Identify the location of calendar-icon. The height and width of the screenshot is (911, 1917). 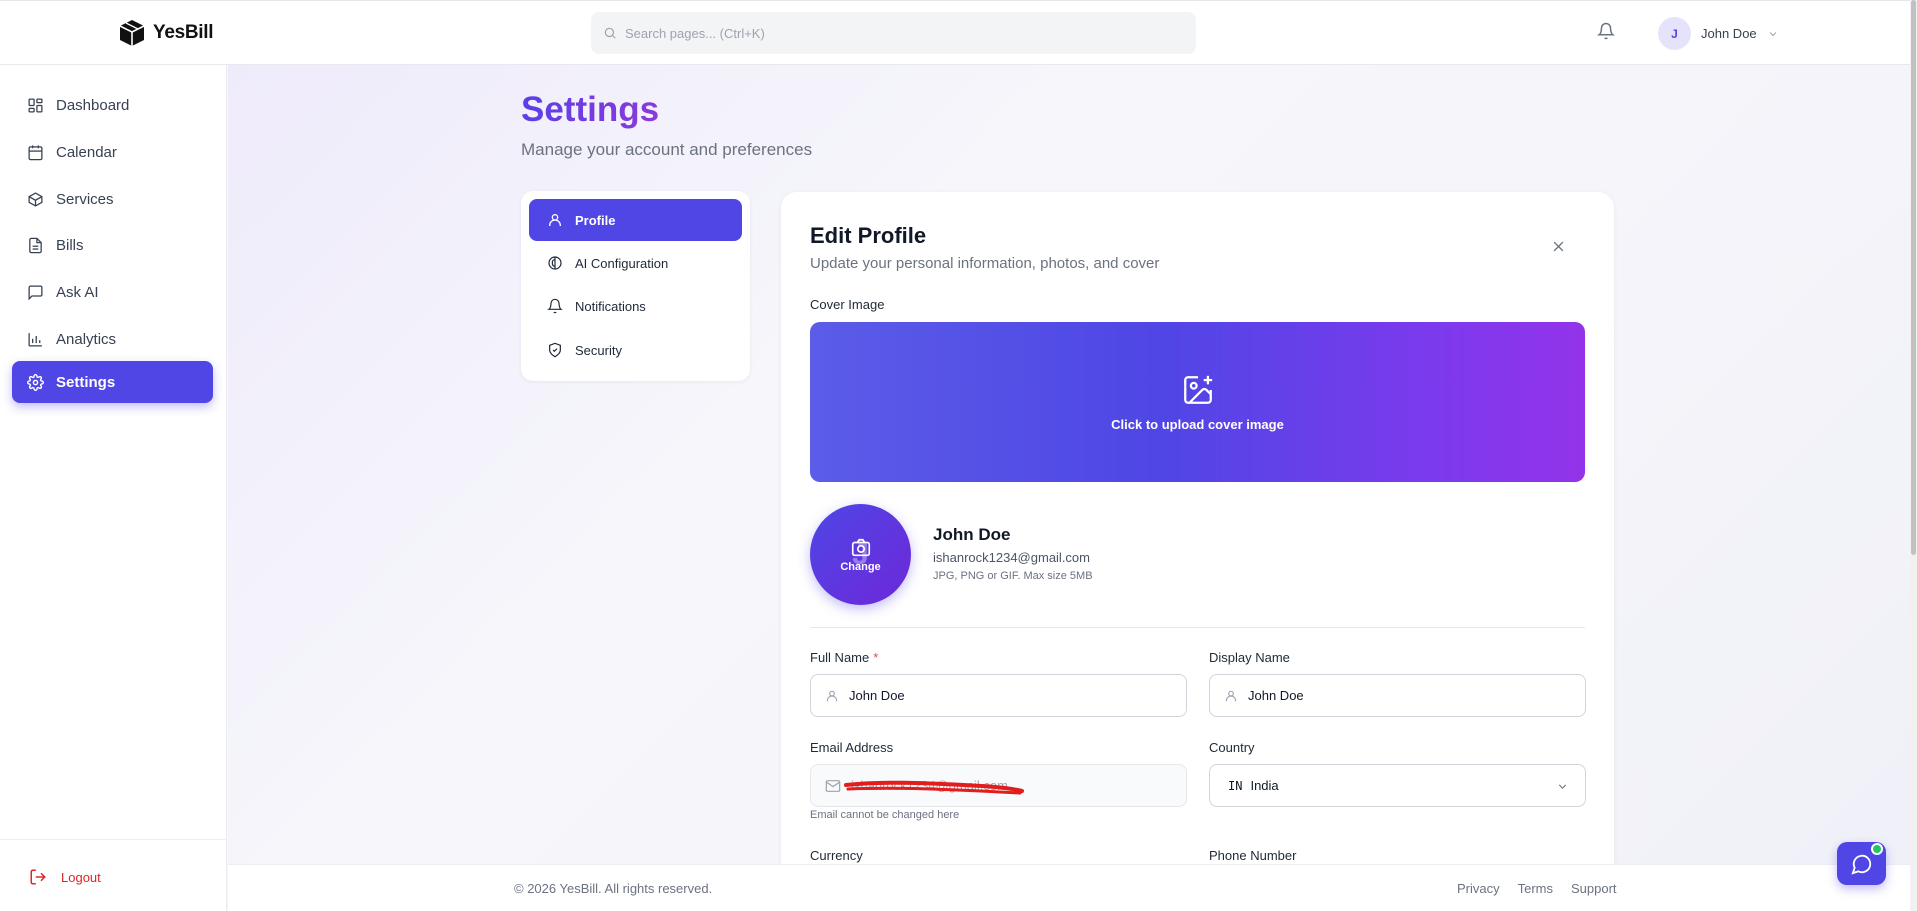
(35, 152).